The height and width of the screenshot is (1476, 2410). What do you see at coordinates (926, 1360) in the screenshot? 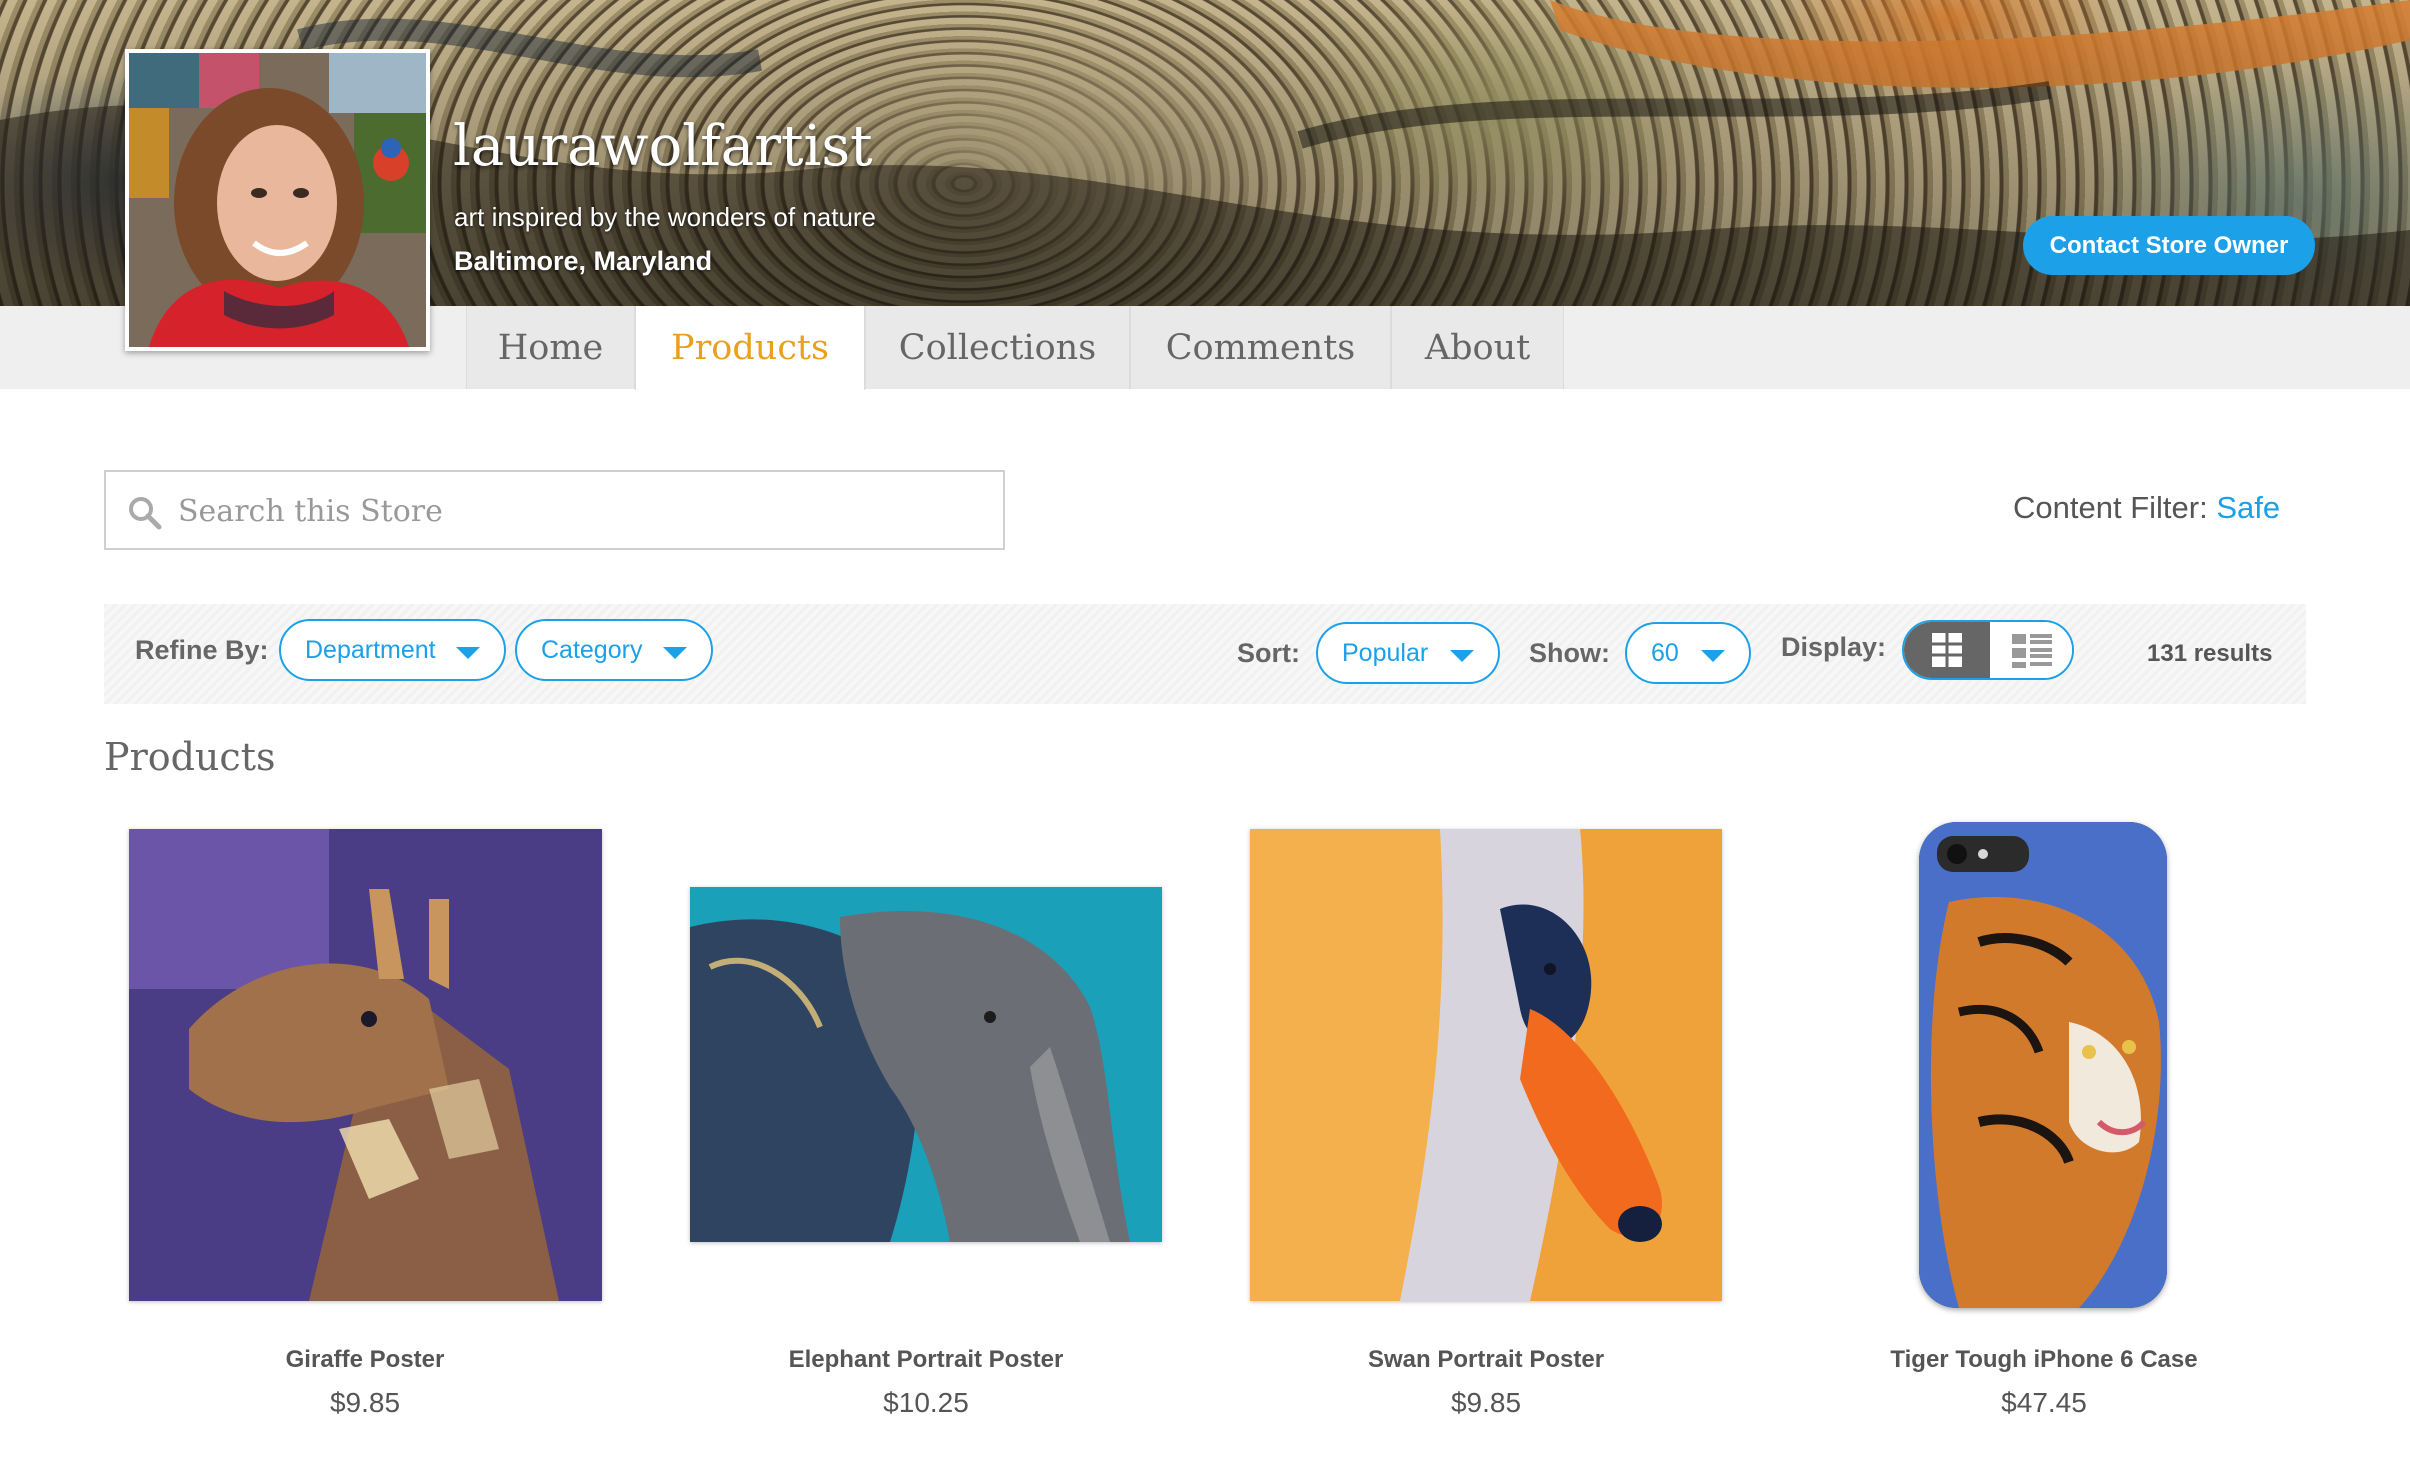
I see `product-name: Elephant Portrait Poster` at bounding box center [926, 1360].